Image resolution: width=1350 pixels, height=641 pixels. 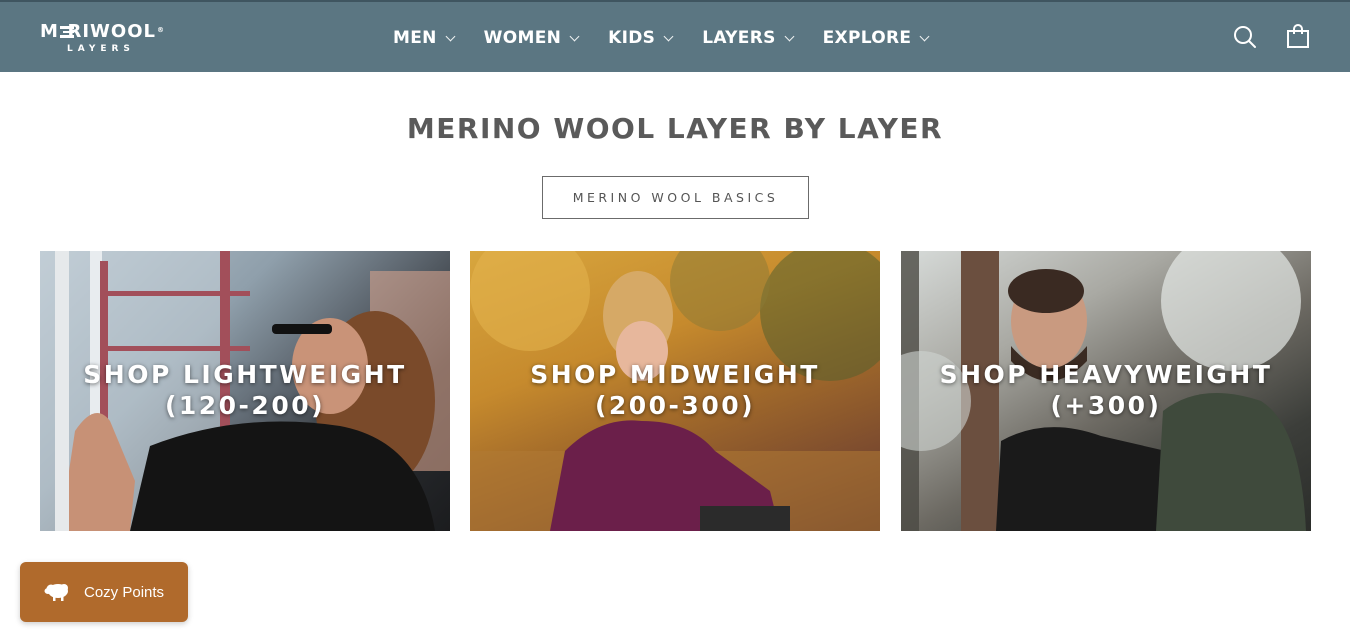 What do you see at coordinates (632, 38) in the screenshot?
I see `nav-label: KIDS` at bounding box center [632, 38].